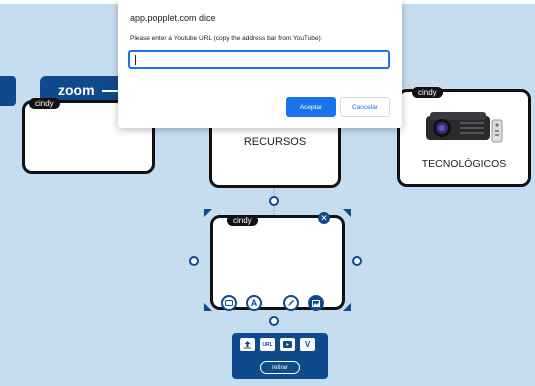 Image resolution: width=535 pixels, height=386 pixels. What do you see at coordinates (287, 344) in the screenshot?
I see `youtube-icon` at bounding box center [287, 344].